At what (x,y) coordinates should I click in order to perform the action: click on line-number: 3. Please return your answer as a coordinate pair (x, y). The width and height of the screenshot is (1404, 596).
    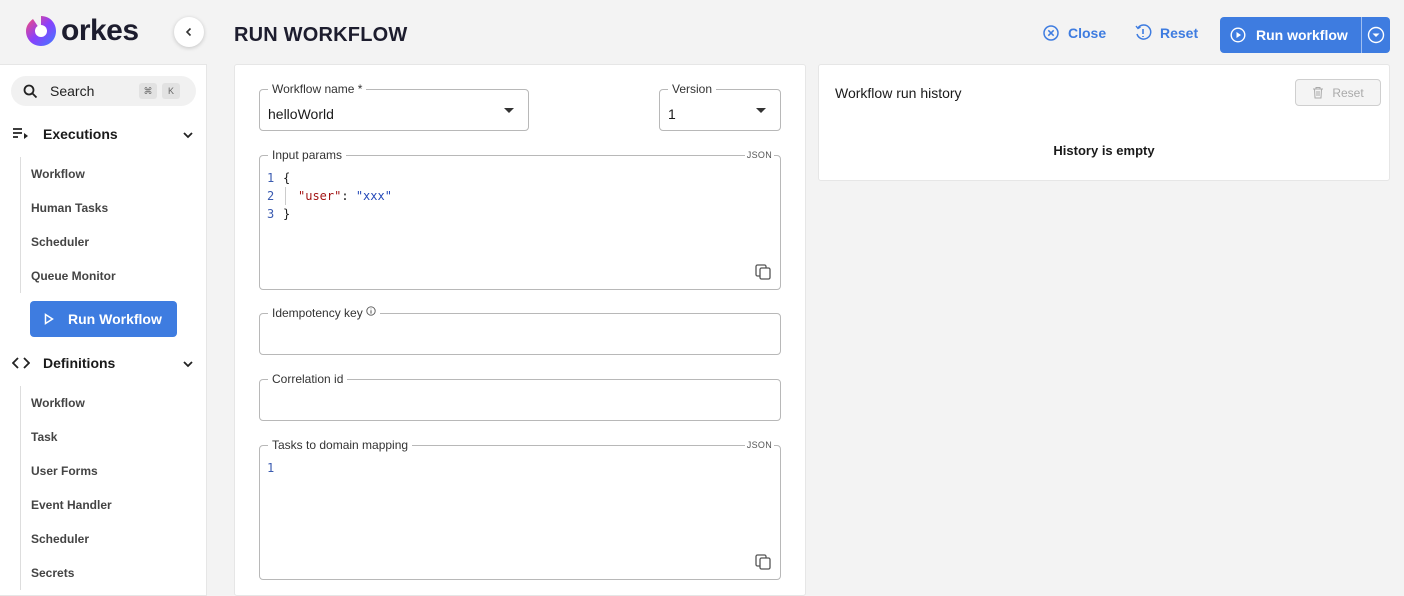
    Looking at the image, I should click on (271, 214).